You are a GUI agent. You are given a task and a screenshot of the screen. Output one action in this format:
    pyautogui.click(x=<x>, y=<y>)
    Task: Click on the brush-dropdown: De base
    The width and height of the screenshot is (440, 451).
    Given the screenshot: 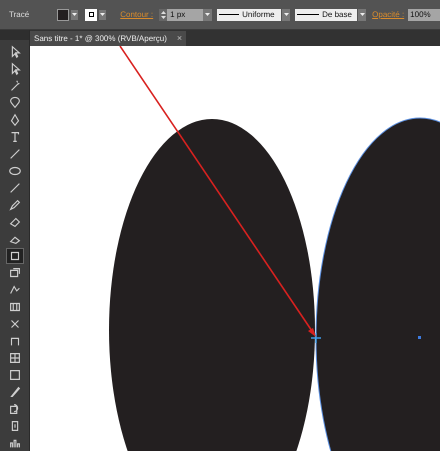 What is the action you would take?
    pyautogui.click(x=326, y=14)
    